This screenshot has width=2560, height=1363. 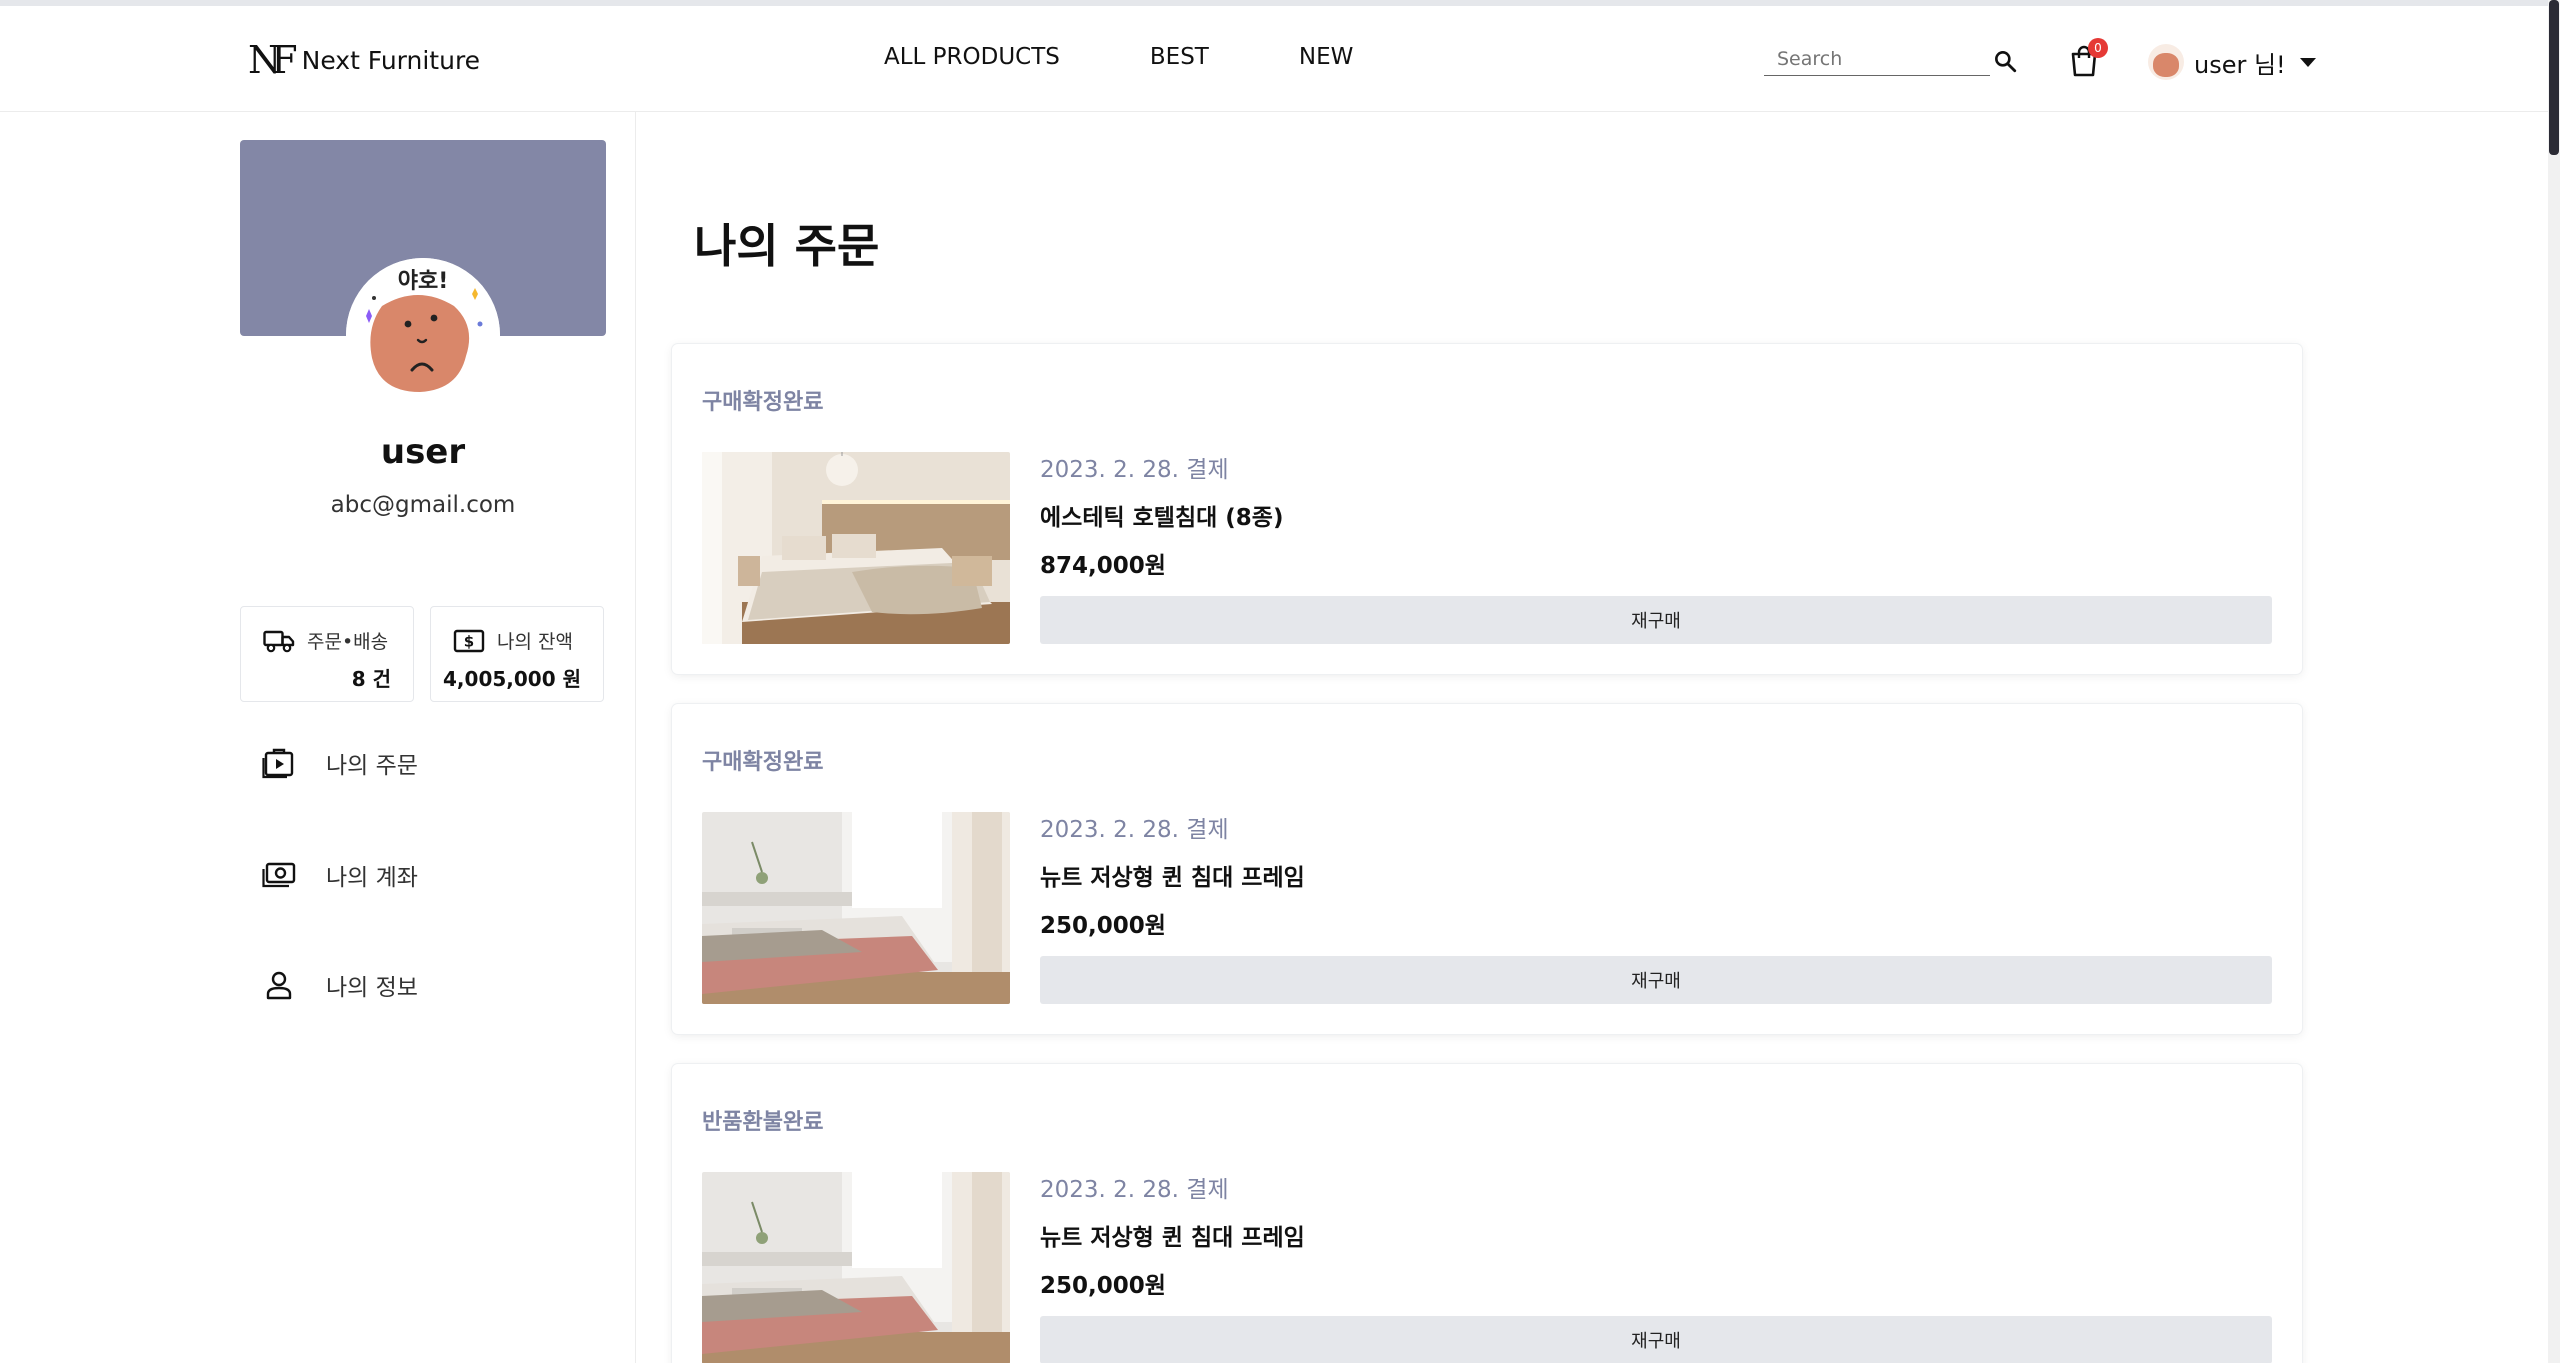 I want to click on play-briefcase-icon, so click(x=278, y=763).